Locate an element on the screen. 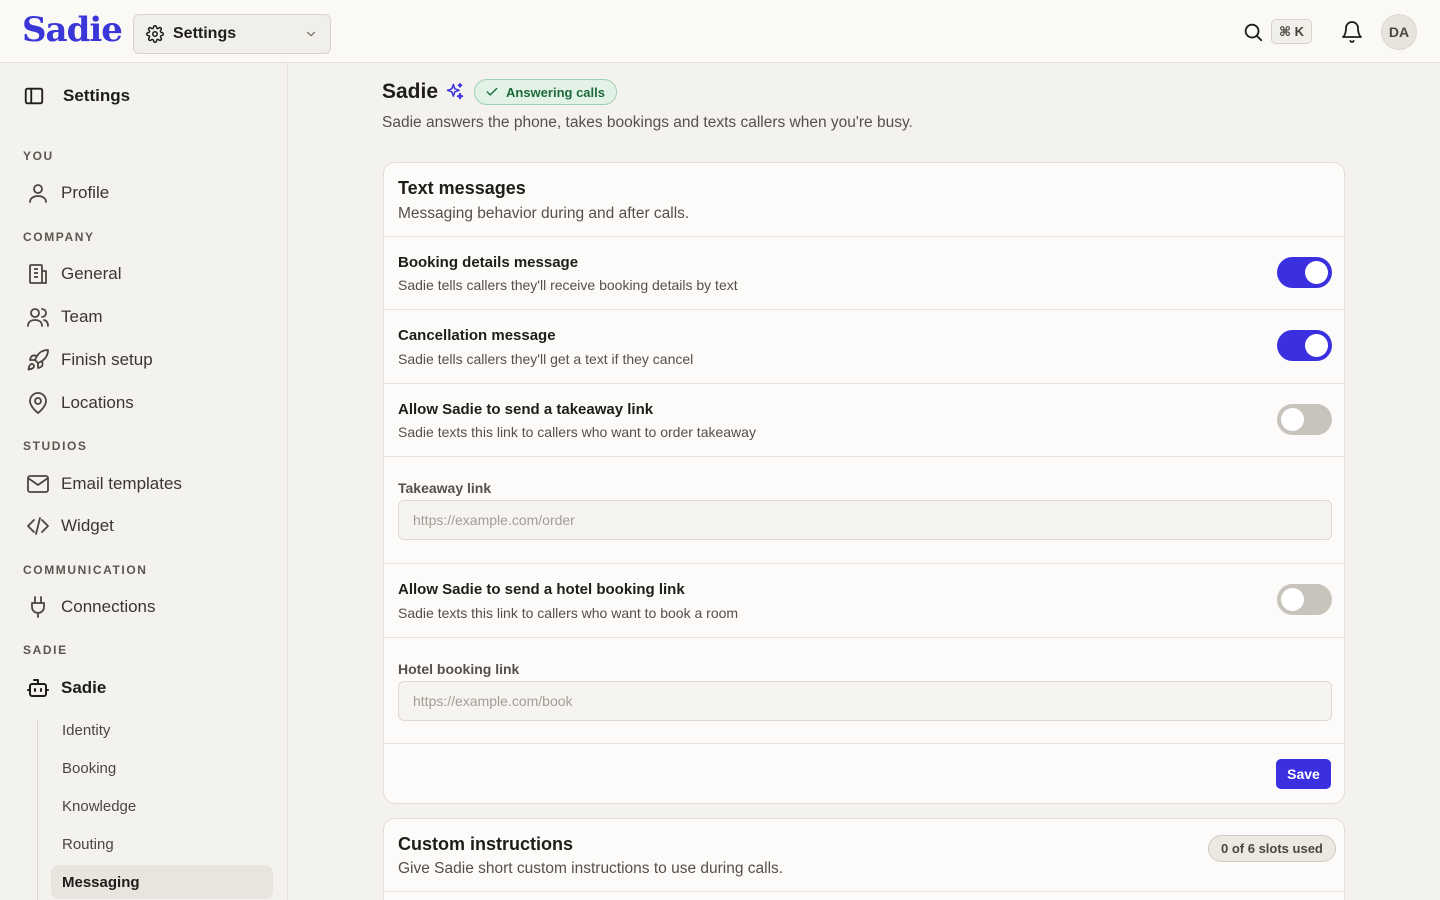  mail-icon is located at coordinates (38, 484).